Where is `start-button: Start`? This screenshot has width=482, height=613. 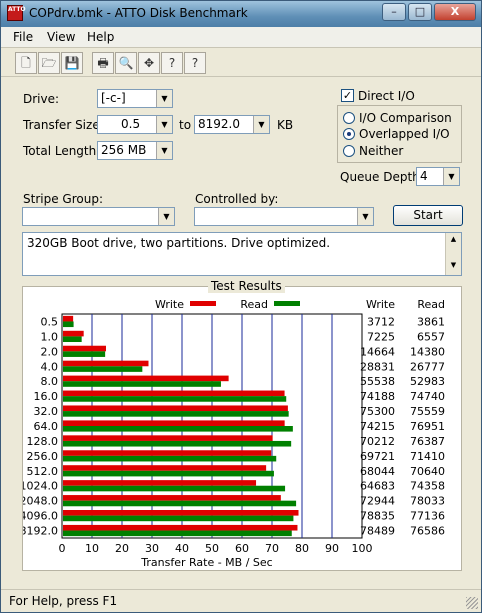 start-button: Start is located at coordinates (428, 215).